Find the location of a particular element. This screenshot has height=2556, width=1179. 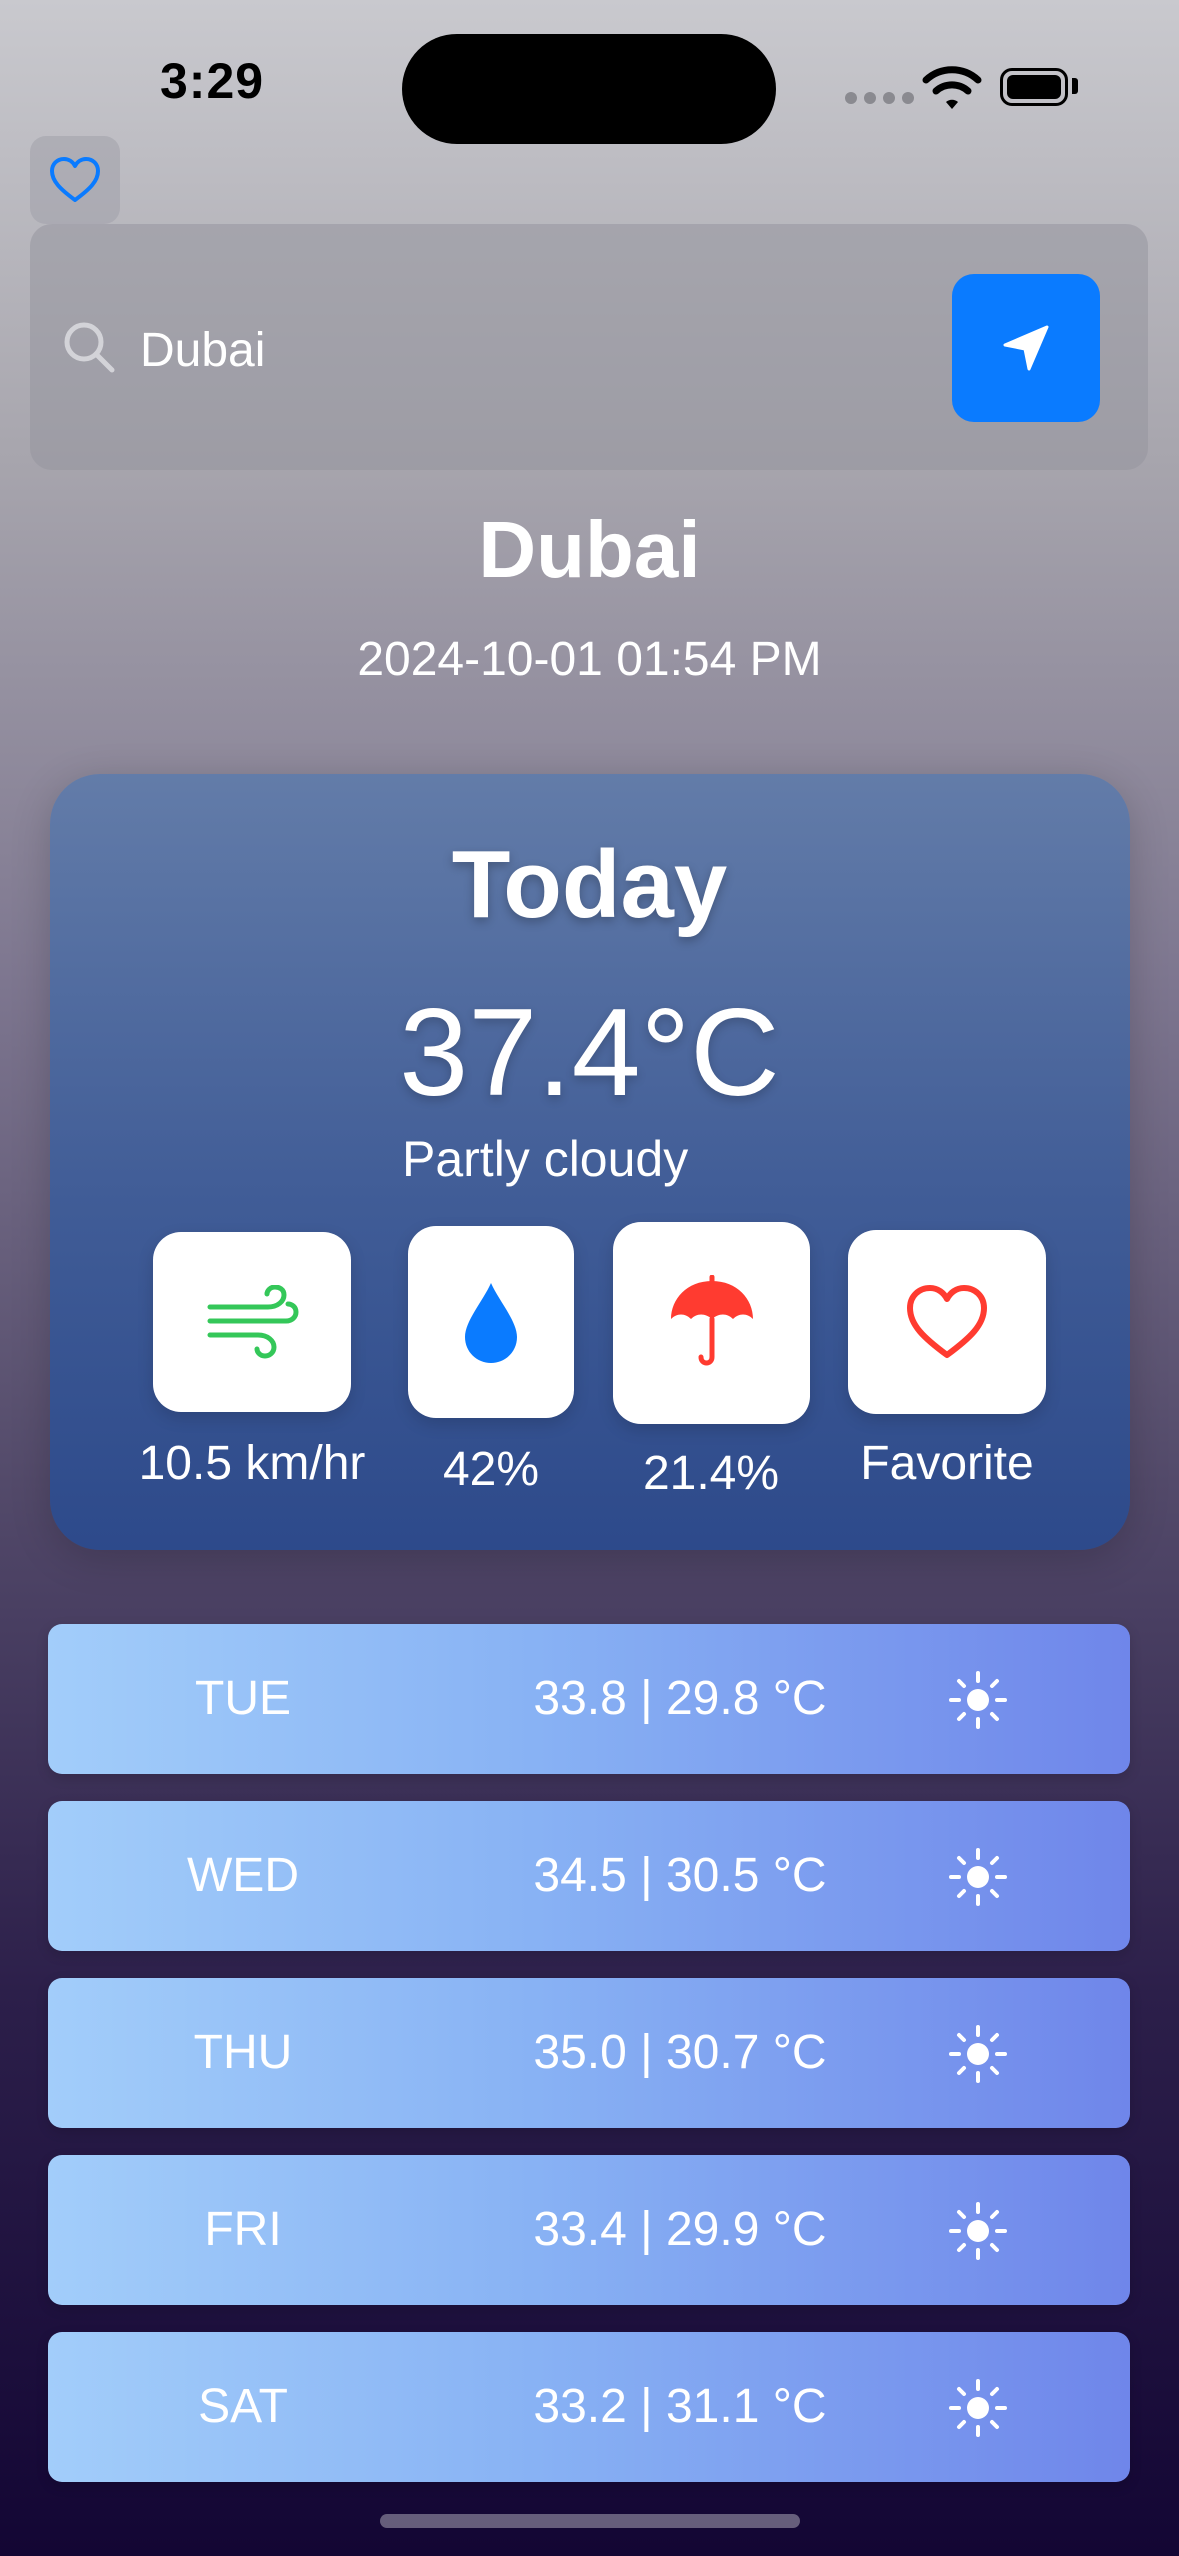

today-title: Today is located at coordinates (589, 884).